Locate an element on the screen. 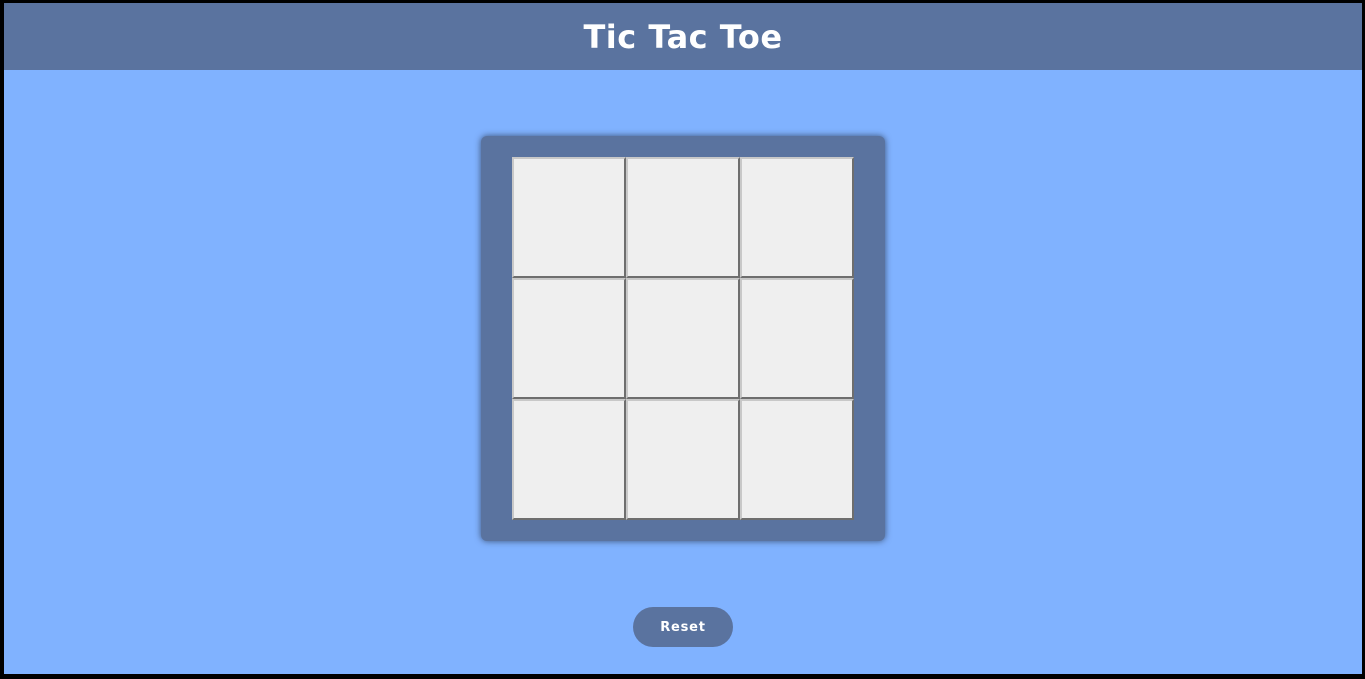 This screenshot has width=1365, height=679. reset-button: Reset is located at coordinates (683, 627).